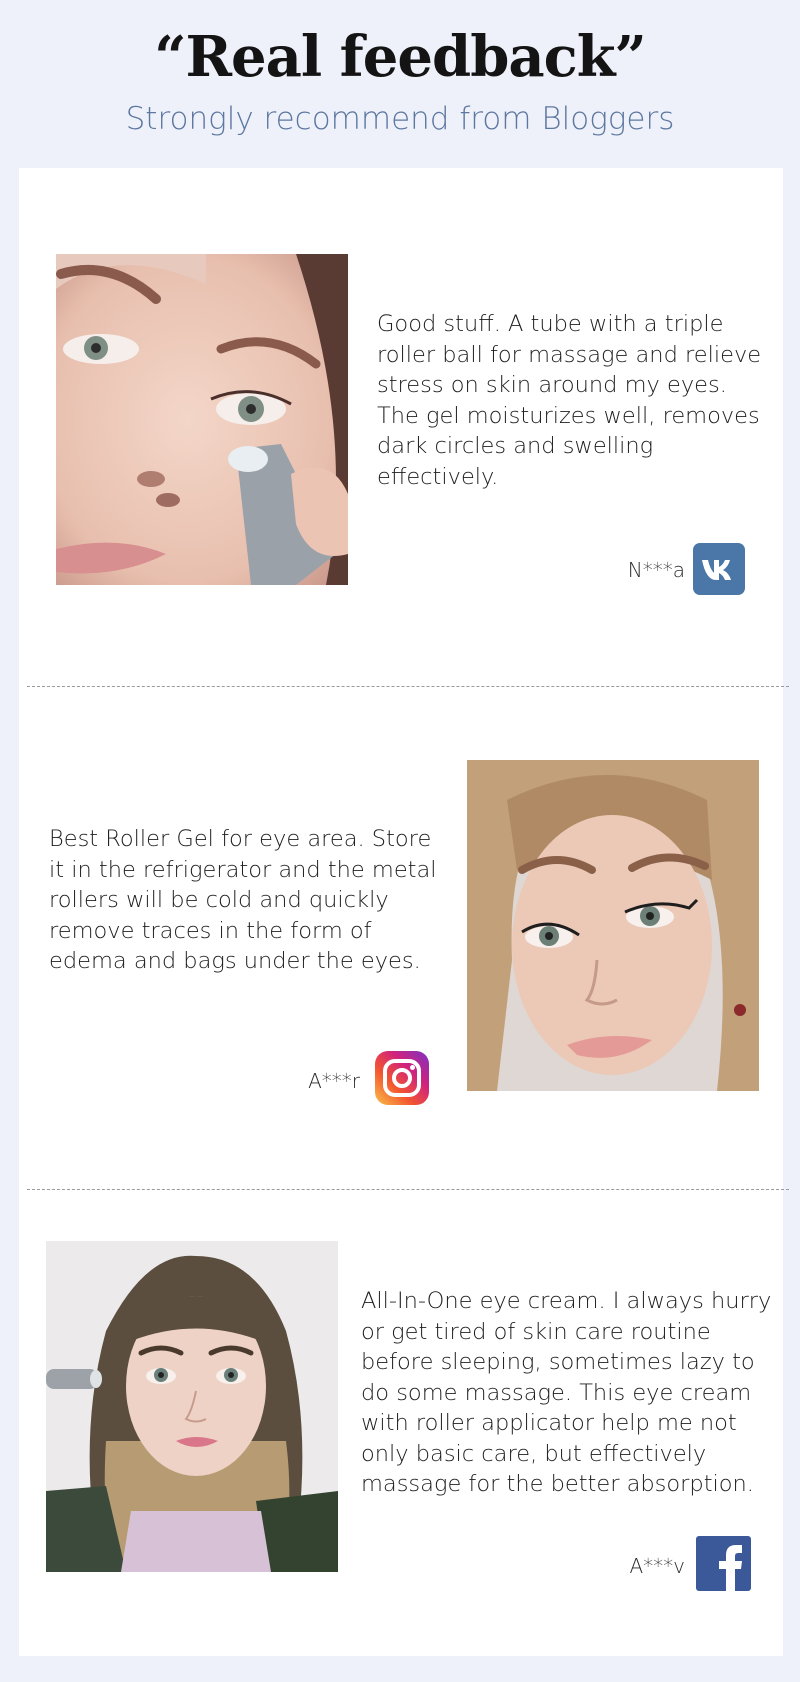 The image size is (800, 1682). What do you see at coordinates (719, 569) in the screenshot?
I see `vk-icon` at bounding box center [719, 569].